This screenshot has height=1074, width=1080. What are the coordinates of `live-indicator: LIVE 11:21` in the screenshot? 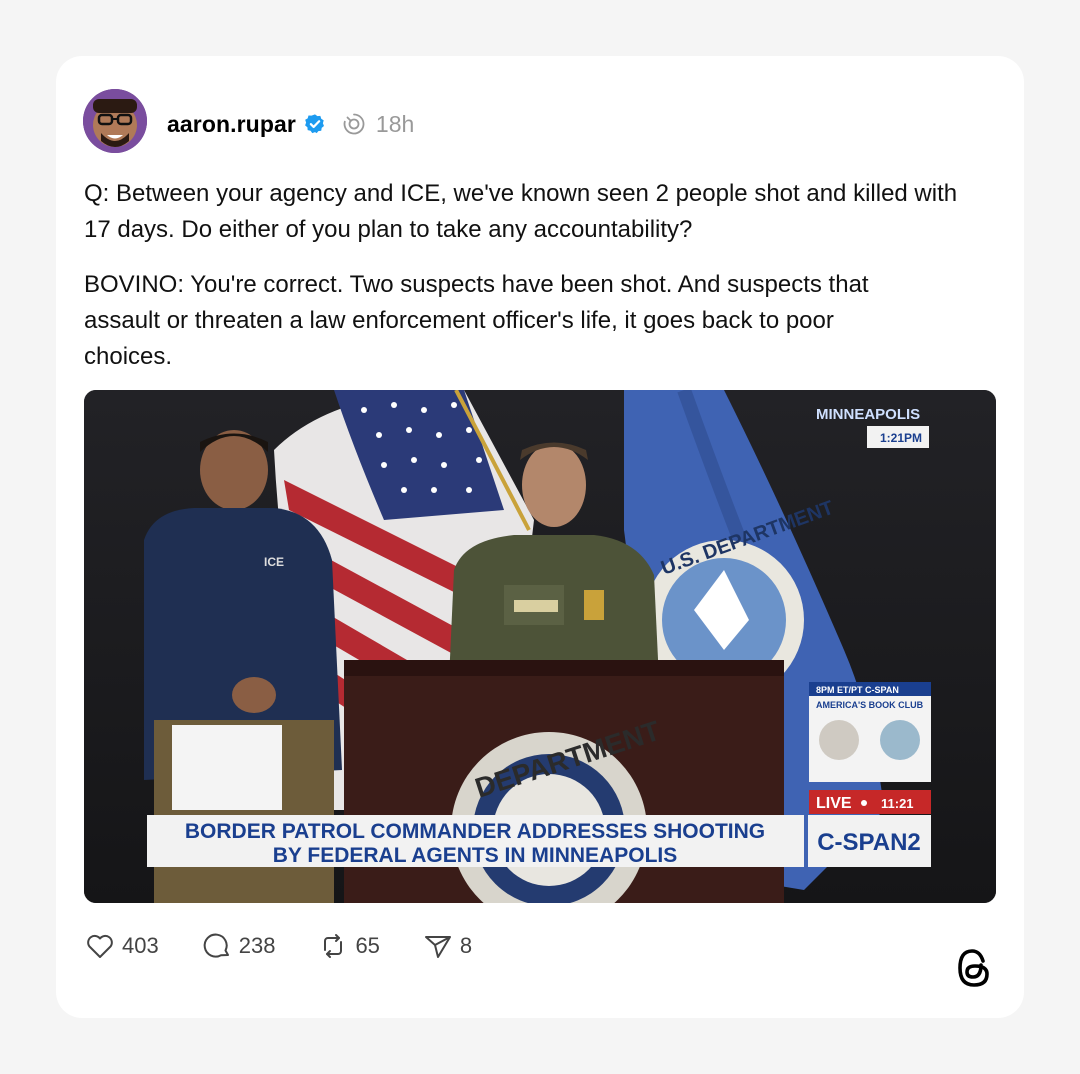 It's located at (870, 802).